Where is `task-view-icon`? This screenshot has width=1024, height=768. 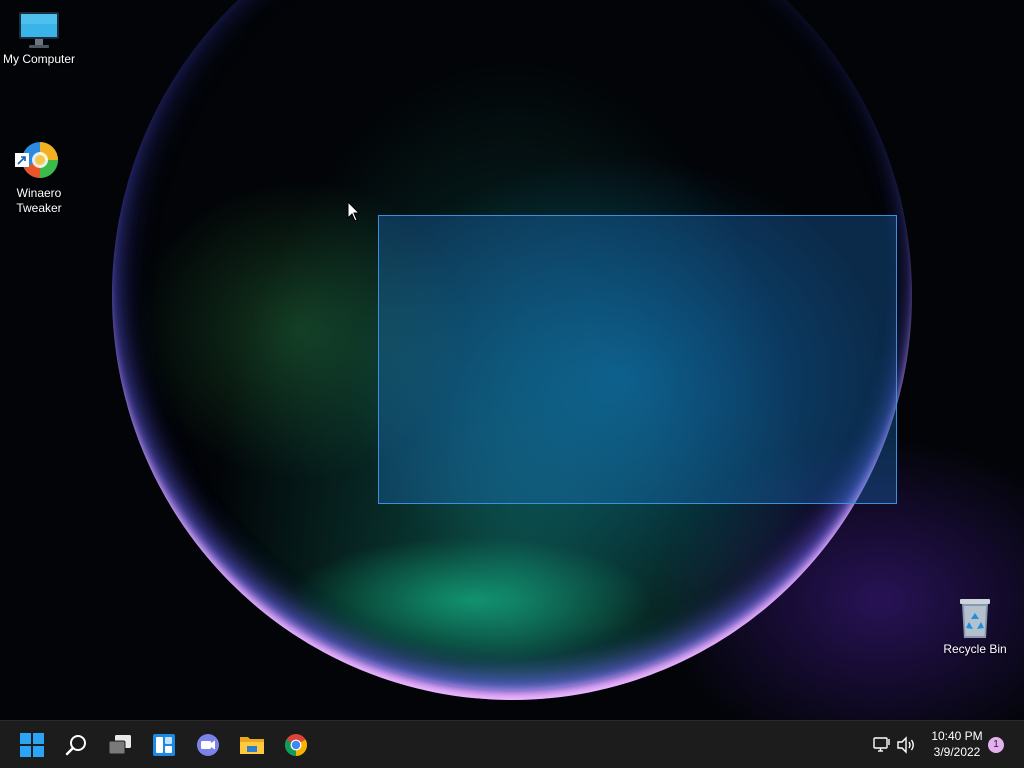 task-view-icon is located at coordinates (119, 745).